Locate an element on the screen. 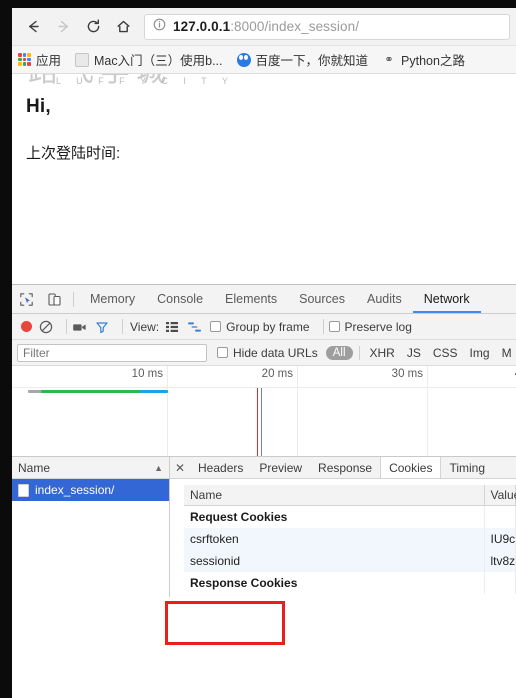  bookmark-label: 应用 is located at coordinates (49, 61).